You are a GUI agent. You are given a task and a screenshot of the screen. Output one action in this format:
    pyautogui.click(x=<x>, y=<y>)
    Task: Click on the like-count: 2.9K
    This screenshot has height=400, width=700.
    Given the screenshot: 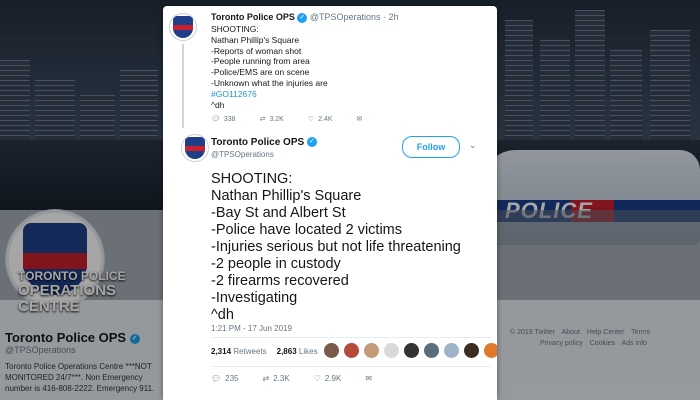 What is the action you would take?
    pyautogui.click(x=333, y=378)
    